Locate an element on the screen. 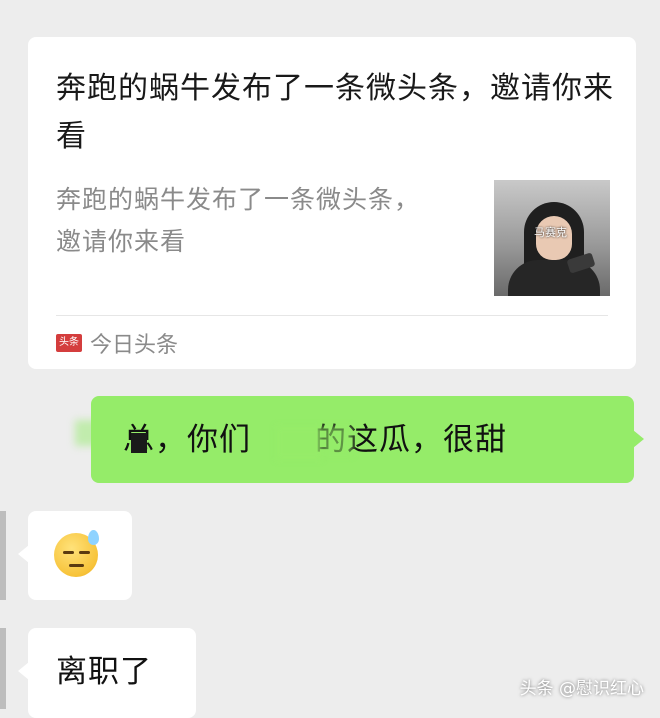 The width and height of the screenshot is (660, 718). thumbnail-caption: 马赛克 is located at coordinates (550, 232).